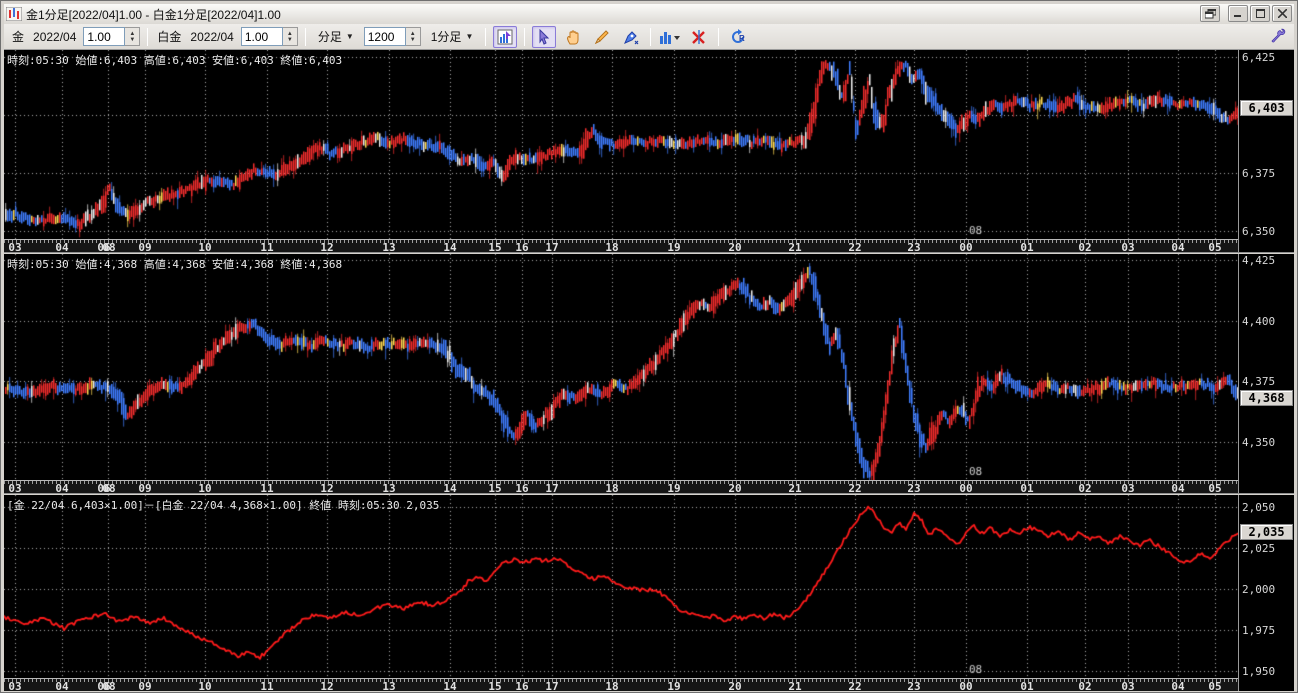 The image size is (1298, 693). I want to click on maximize-button, so click(1260, 13).